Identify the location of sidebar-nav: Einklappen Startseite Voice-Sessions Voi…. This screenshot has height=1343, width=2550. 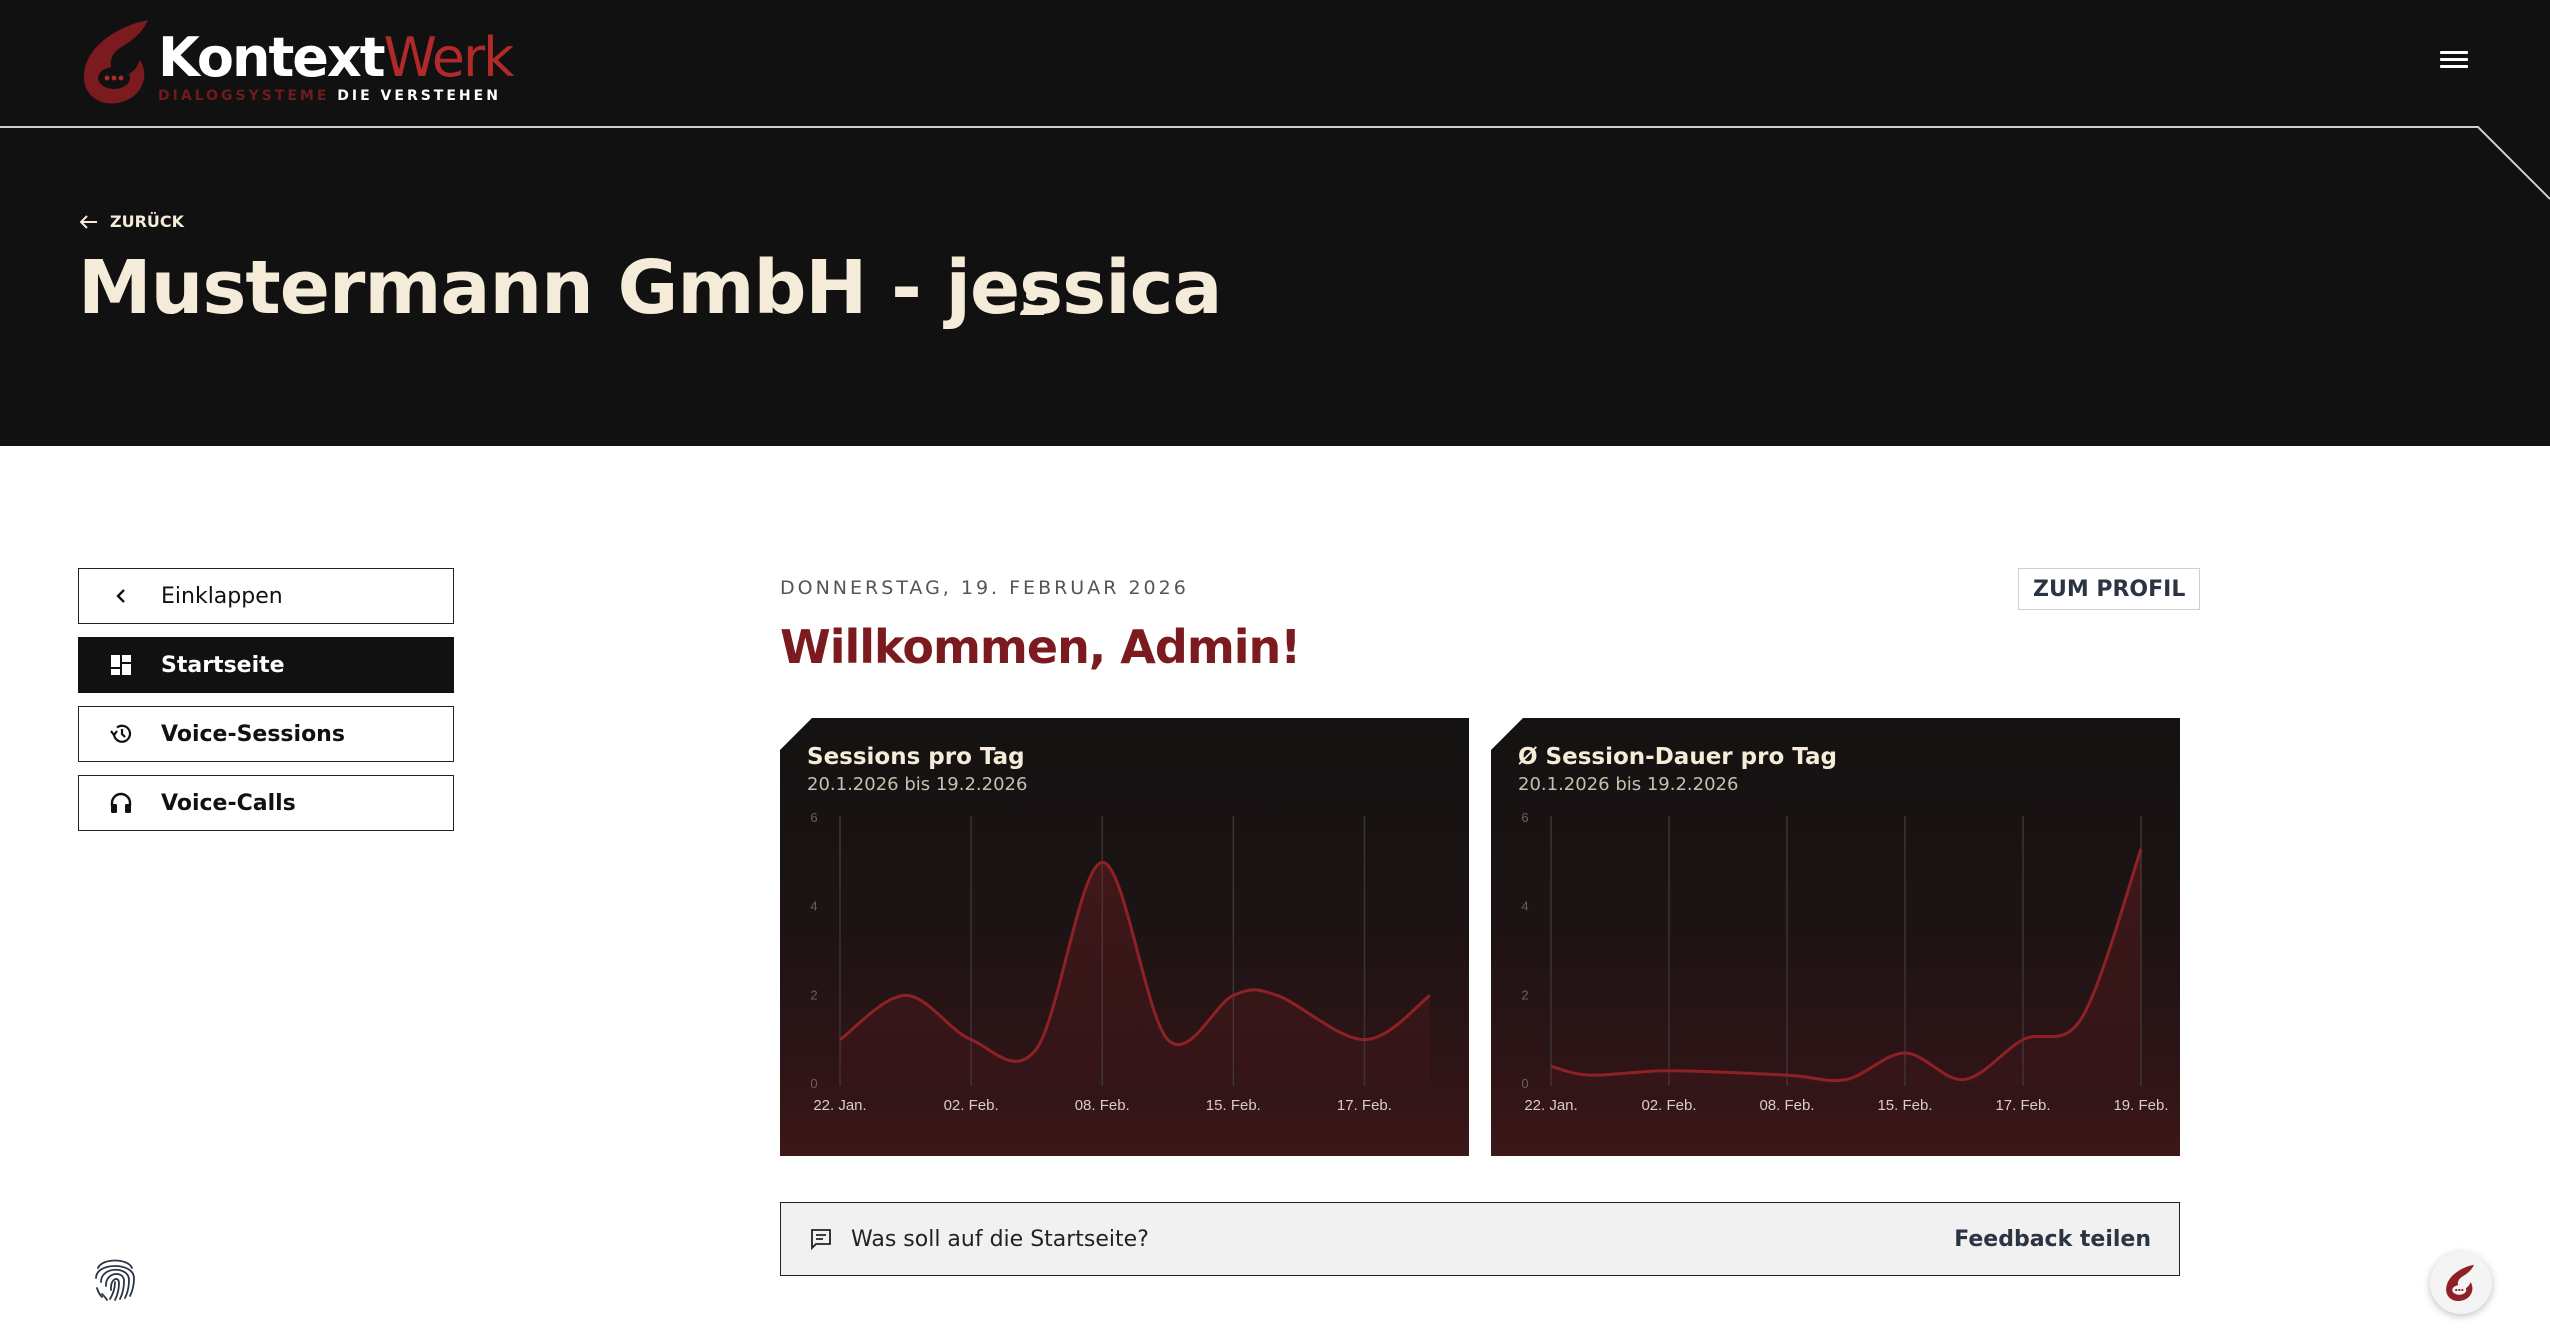
(266, 706).